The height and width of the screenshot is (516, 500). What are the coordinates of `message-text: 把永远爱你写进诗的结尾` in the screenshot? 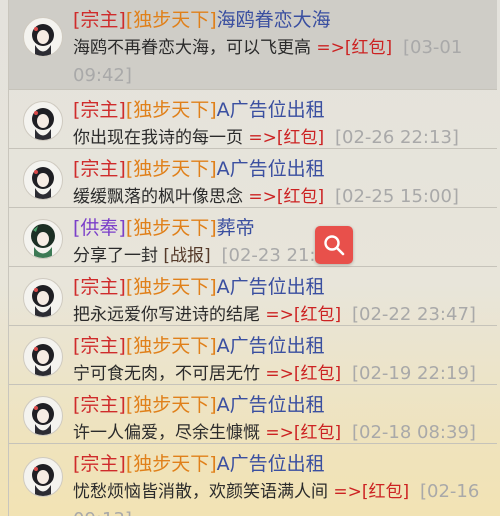 It's located at (166, 315).